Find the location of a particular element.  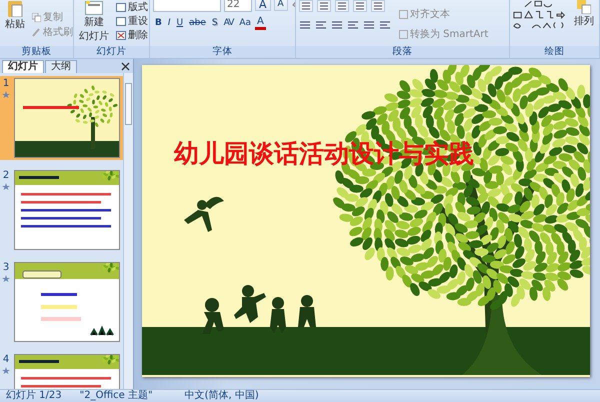

align-right-icon is located at coordinates (337, 25).